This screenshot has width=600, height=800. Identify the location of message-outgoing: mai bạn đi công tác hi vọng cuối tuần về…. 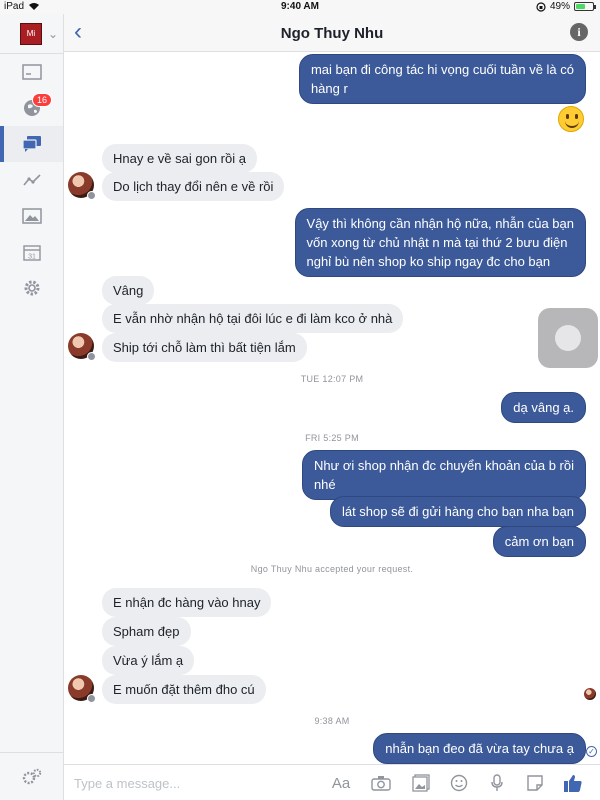
(442, 79).